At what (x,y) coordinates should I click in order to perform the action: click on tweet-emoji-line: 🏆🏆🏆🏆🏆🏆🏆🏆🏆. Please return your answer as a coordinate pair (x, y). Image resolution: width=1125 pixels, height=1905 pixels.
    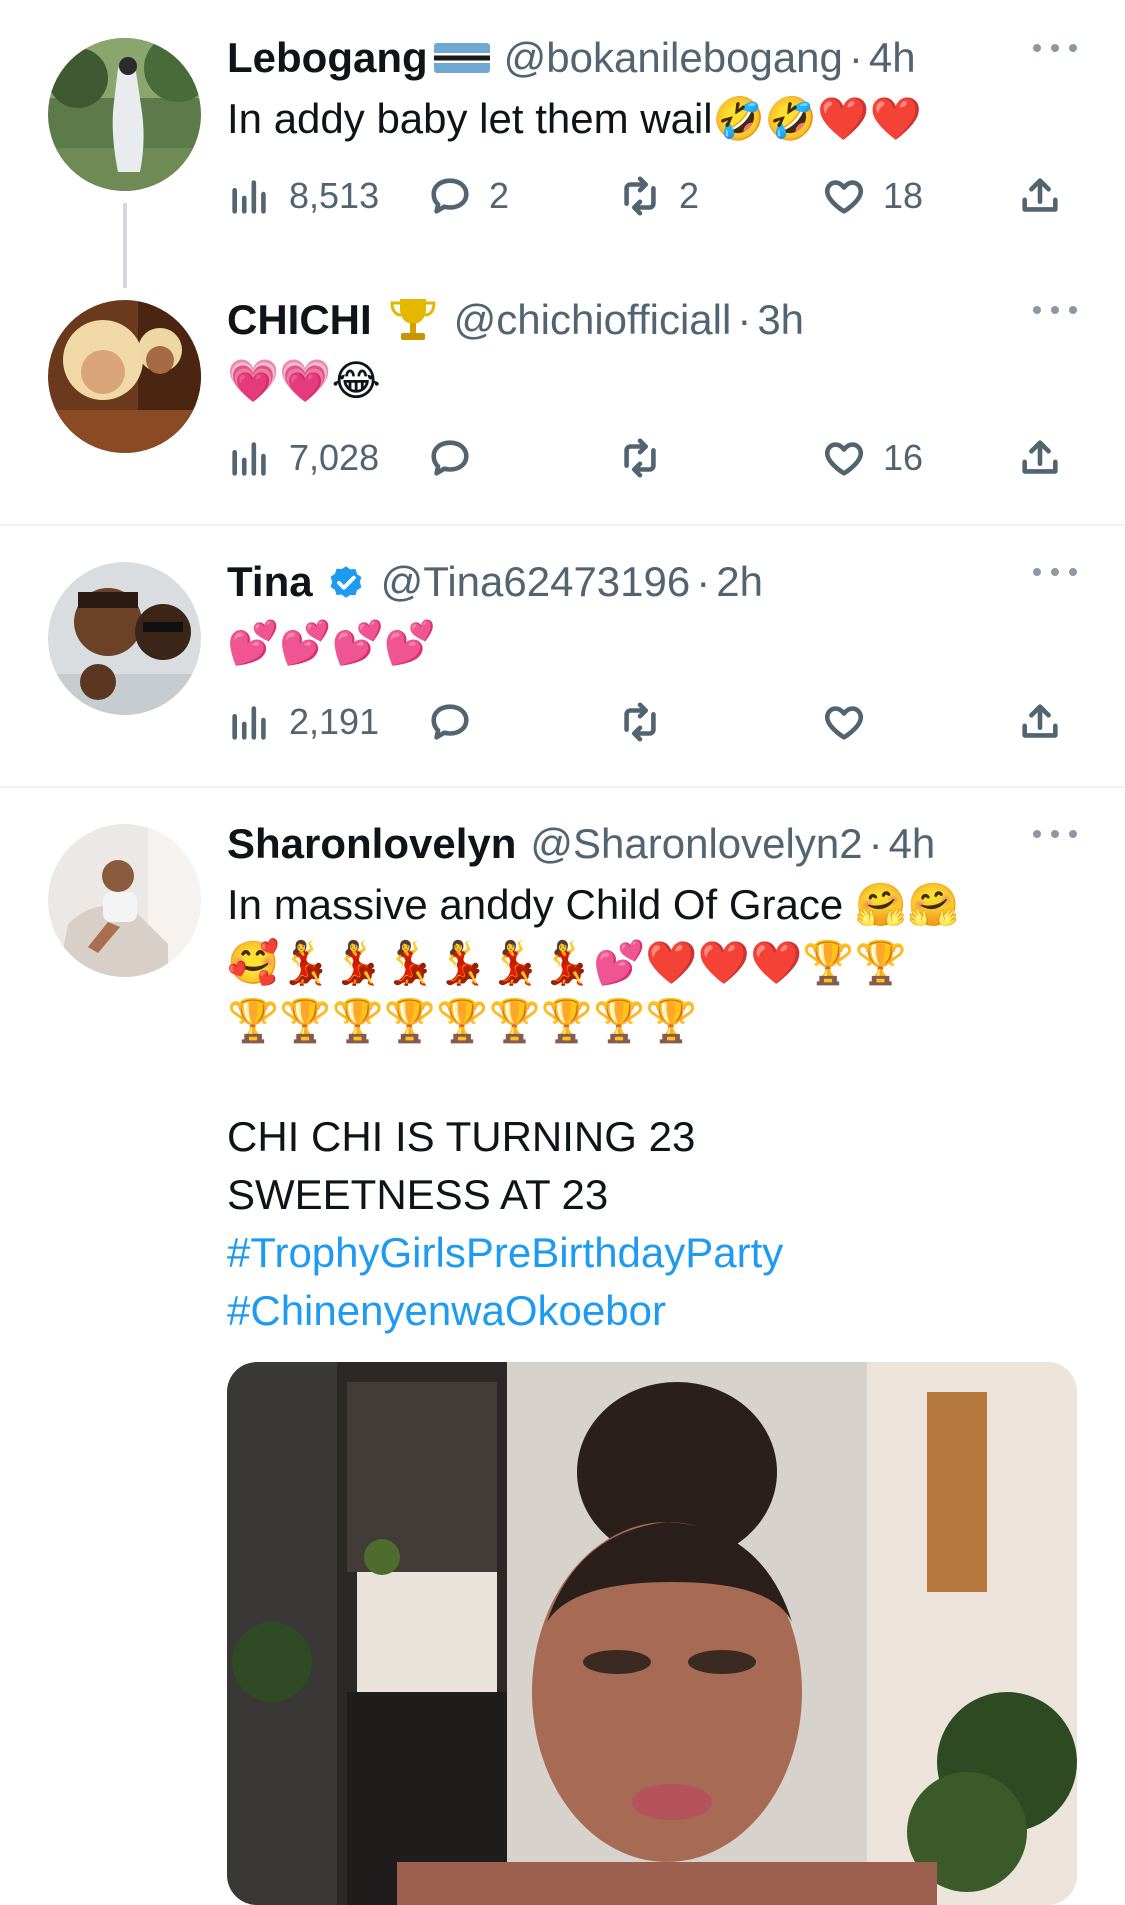
    Looking at the image, I should click on (462, 1020).